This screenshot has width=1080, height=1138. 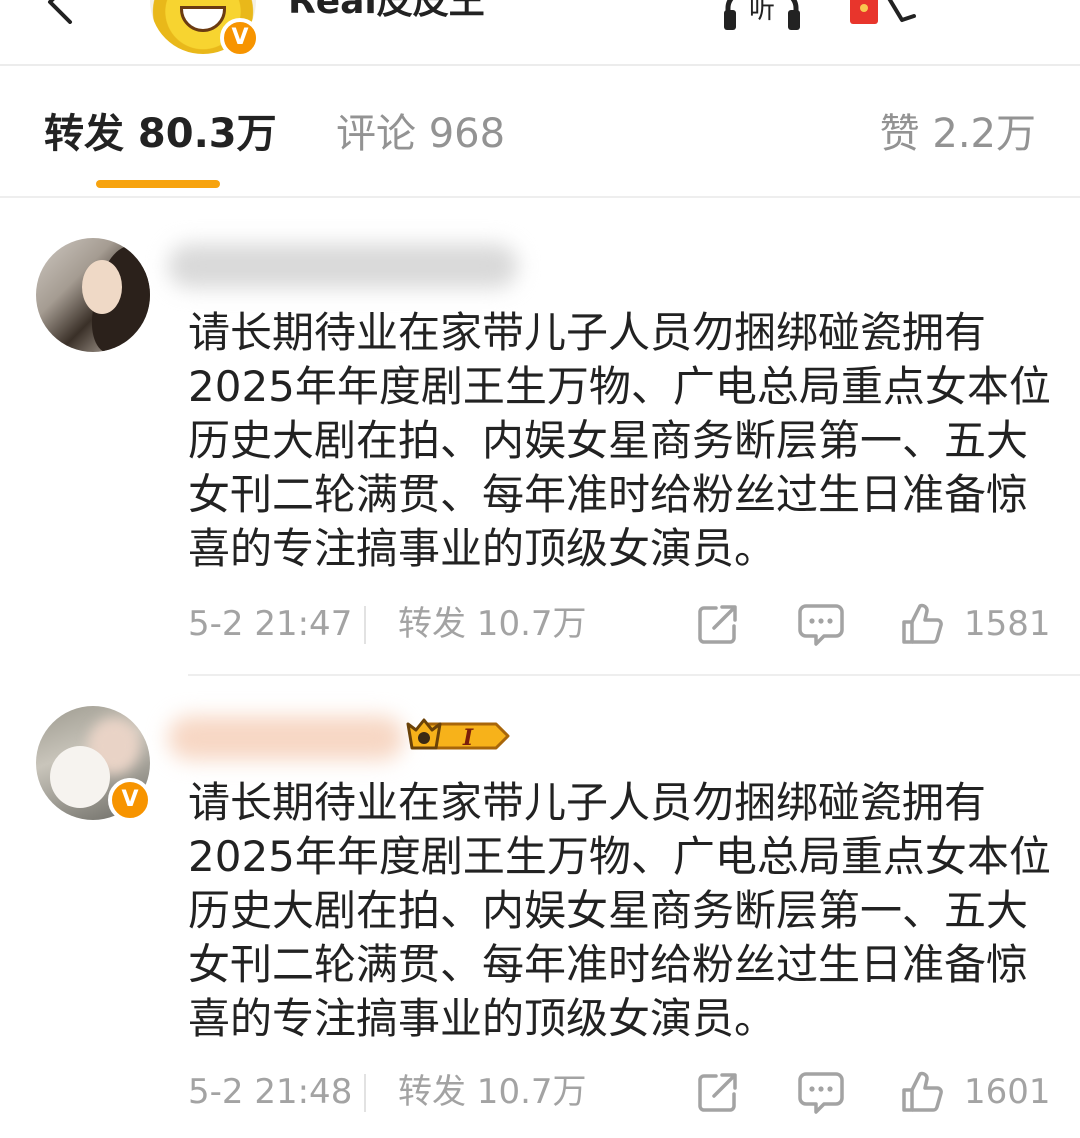 What do you see at coordinates (458, 734) in the screenshot?
I see `level-badge-icon: I` at bounding box center [458, 734].